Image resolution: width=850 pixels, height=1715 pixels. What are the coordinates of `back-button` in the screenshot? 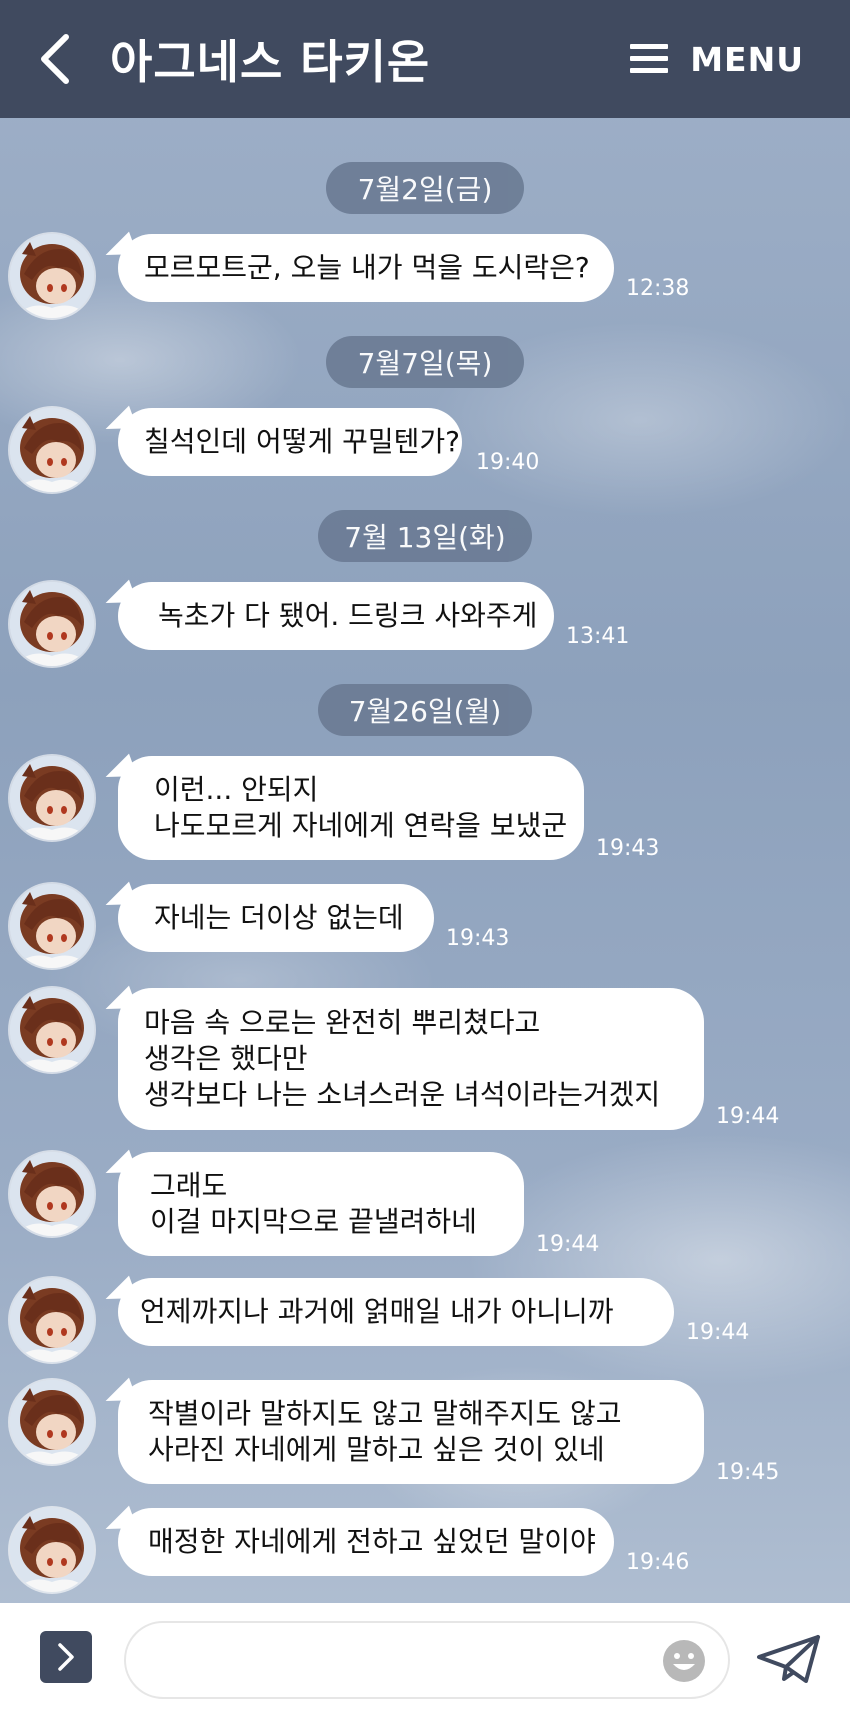 It's located at (55, 59).